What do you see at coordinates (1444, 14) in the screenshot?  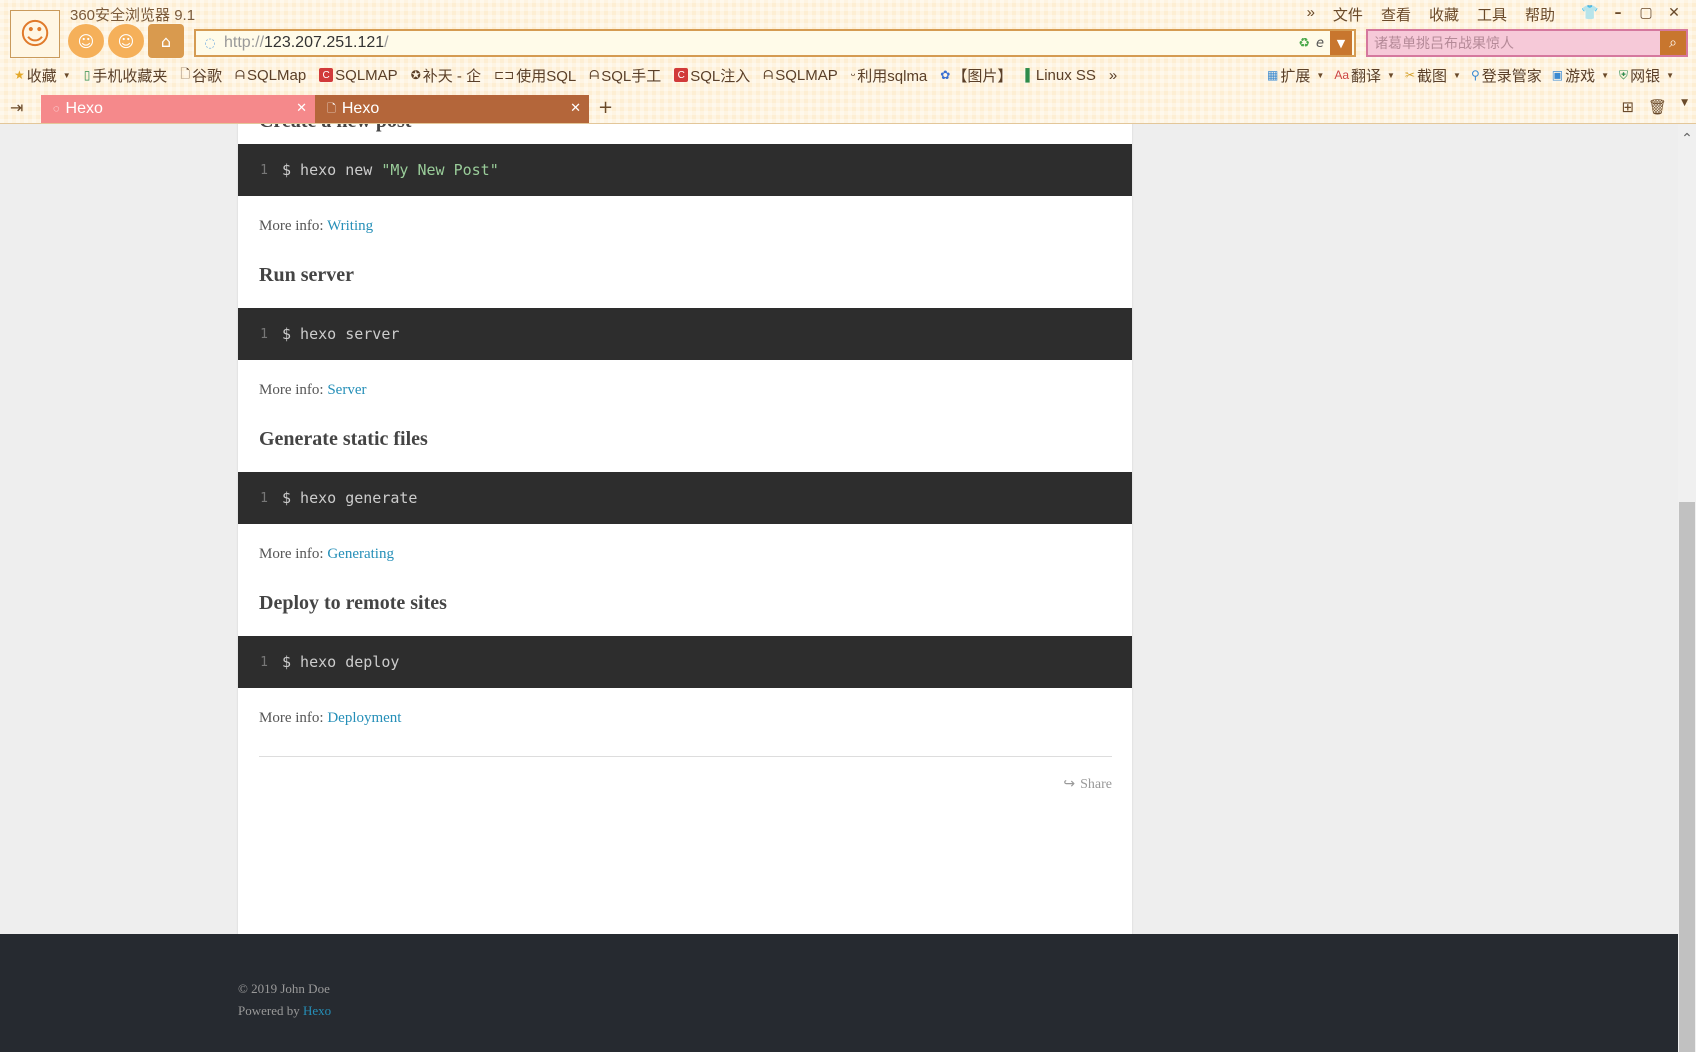 I see `menu-favorites: 收藏` at bounding box center [1444, 14].